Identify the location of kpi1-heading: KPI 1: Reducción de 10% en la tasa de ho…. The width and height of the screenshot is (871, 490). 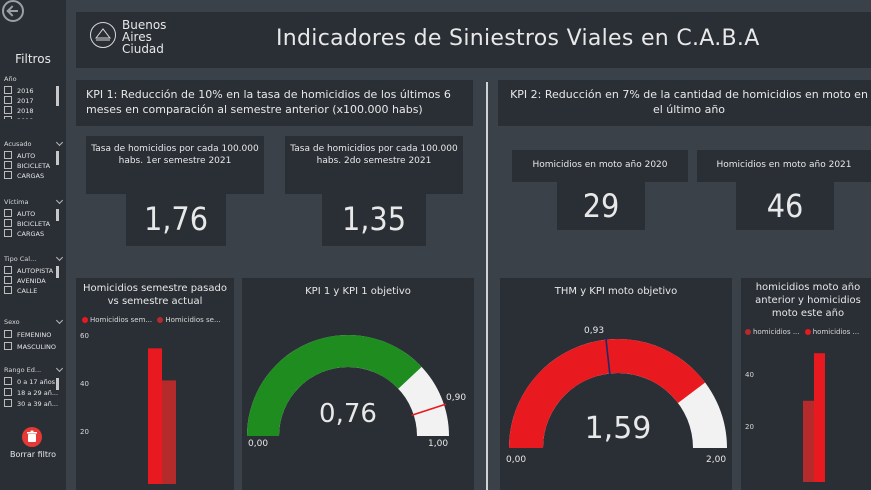
(268, 102).